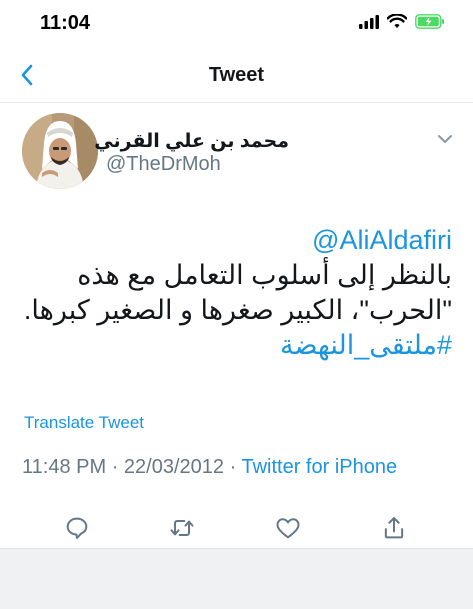 Image resolution: width=473 pixels, height=609 pixels. I want to click on avatar, so click(60, 151).